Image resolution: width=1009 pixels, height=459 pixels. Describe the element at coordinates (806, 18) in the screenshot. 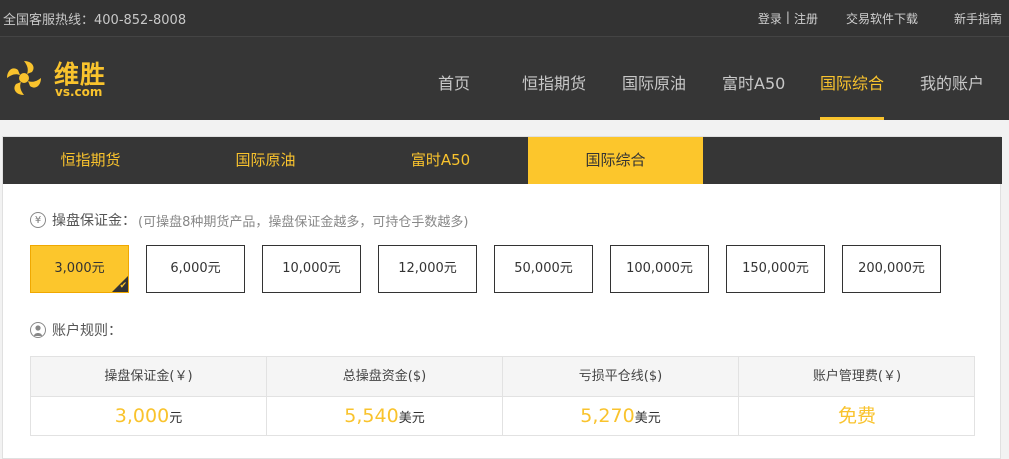

I see `register-link: 注册` at that location.